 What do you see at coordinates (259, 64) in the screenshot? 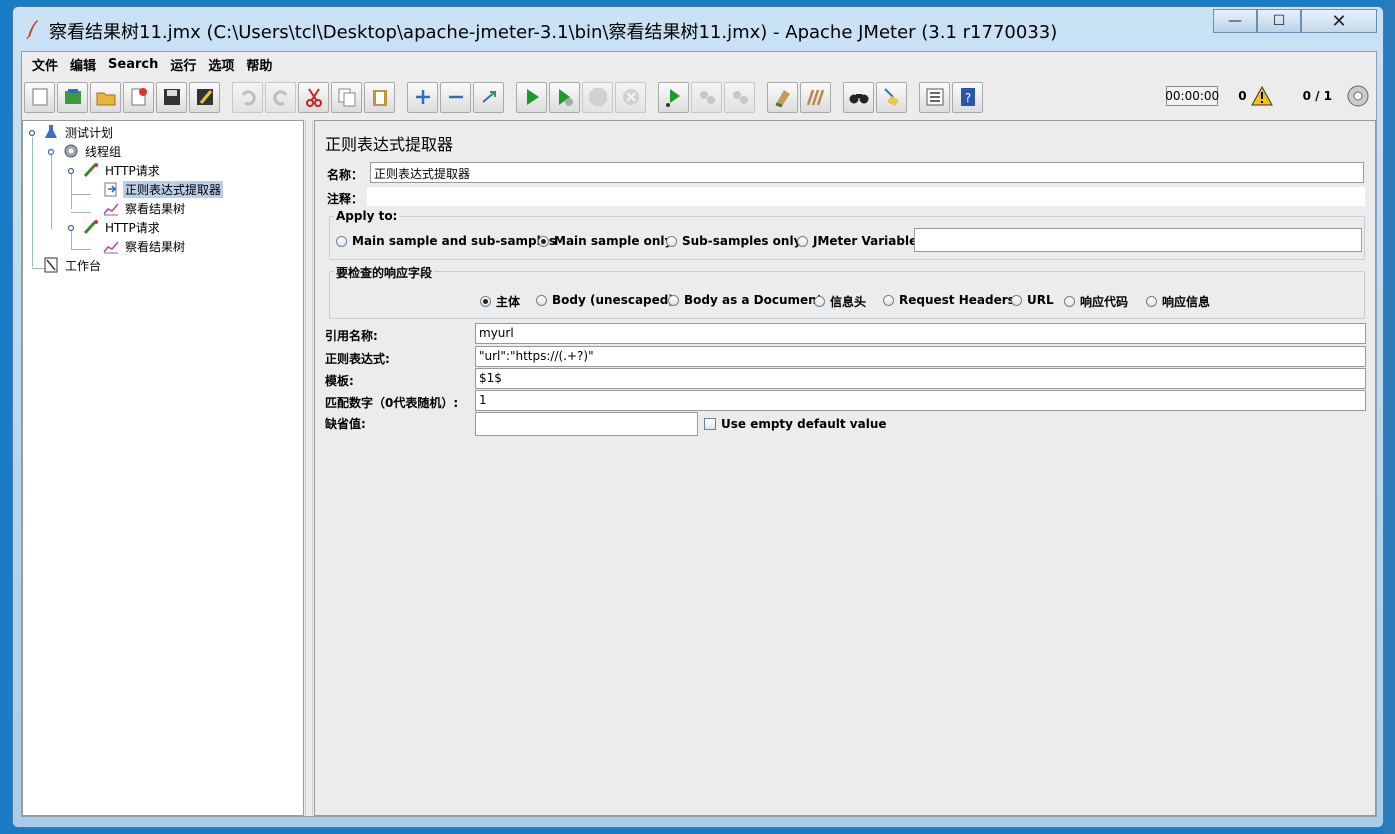
I see `menu-help: 帮助` at bounding box center [259, 64].